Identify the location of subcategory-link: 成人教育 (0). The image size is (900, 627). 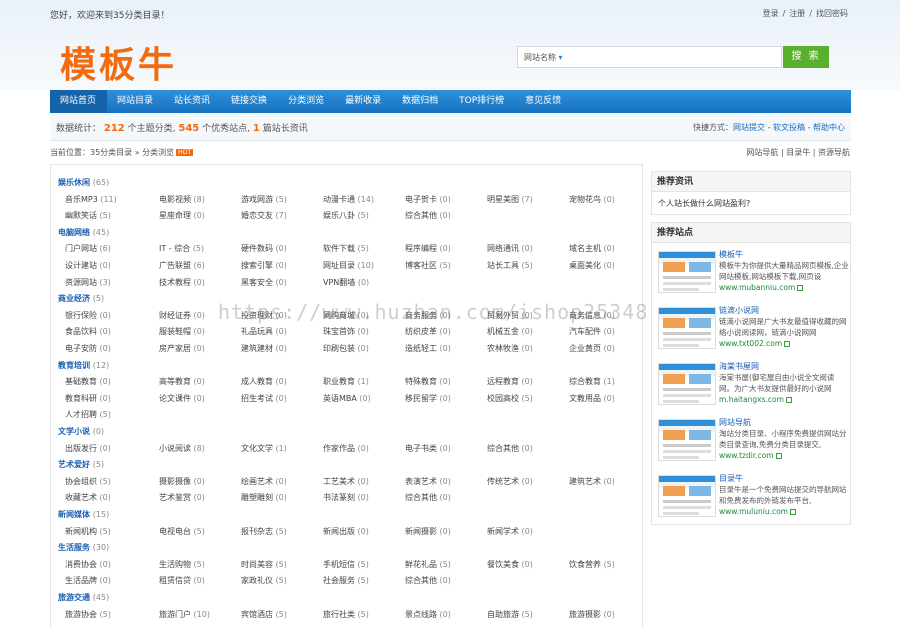
(264, 381).